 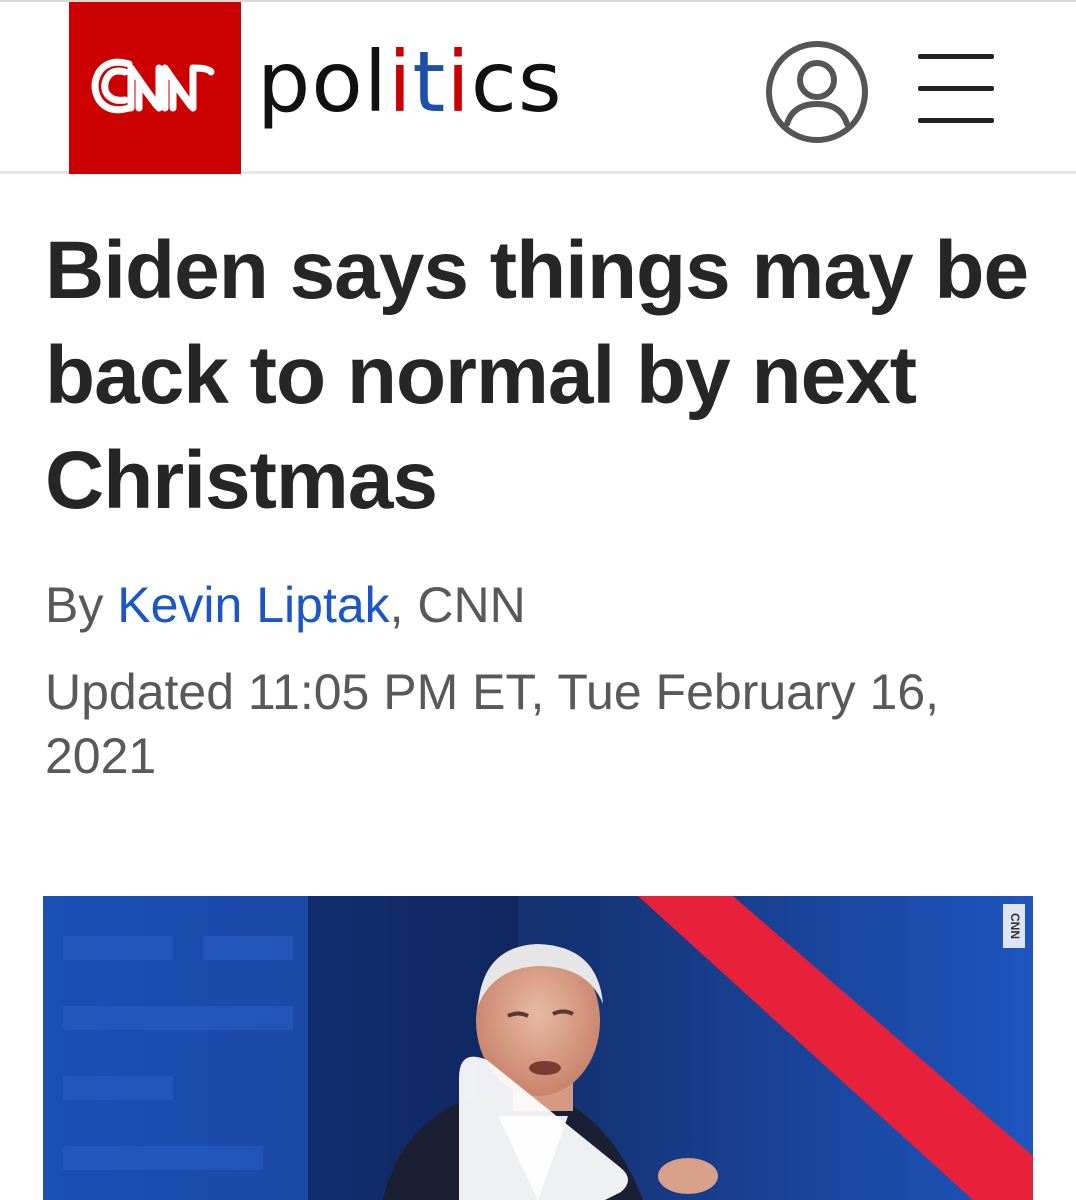 What do you see at coordinates (956, 56) in the screenshot?
I see `hamburger-menu-icon` at bounding box center [956, 56].